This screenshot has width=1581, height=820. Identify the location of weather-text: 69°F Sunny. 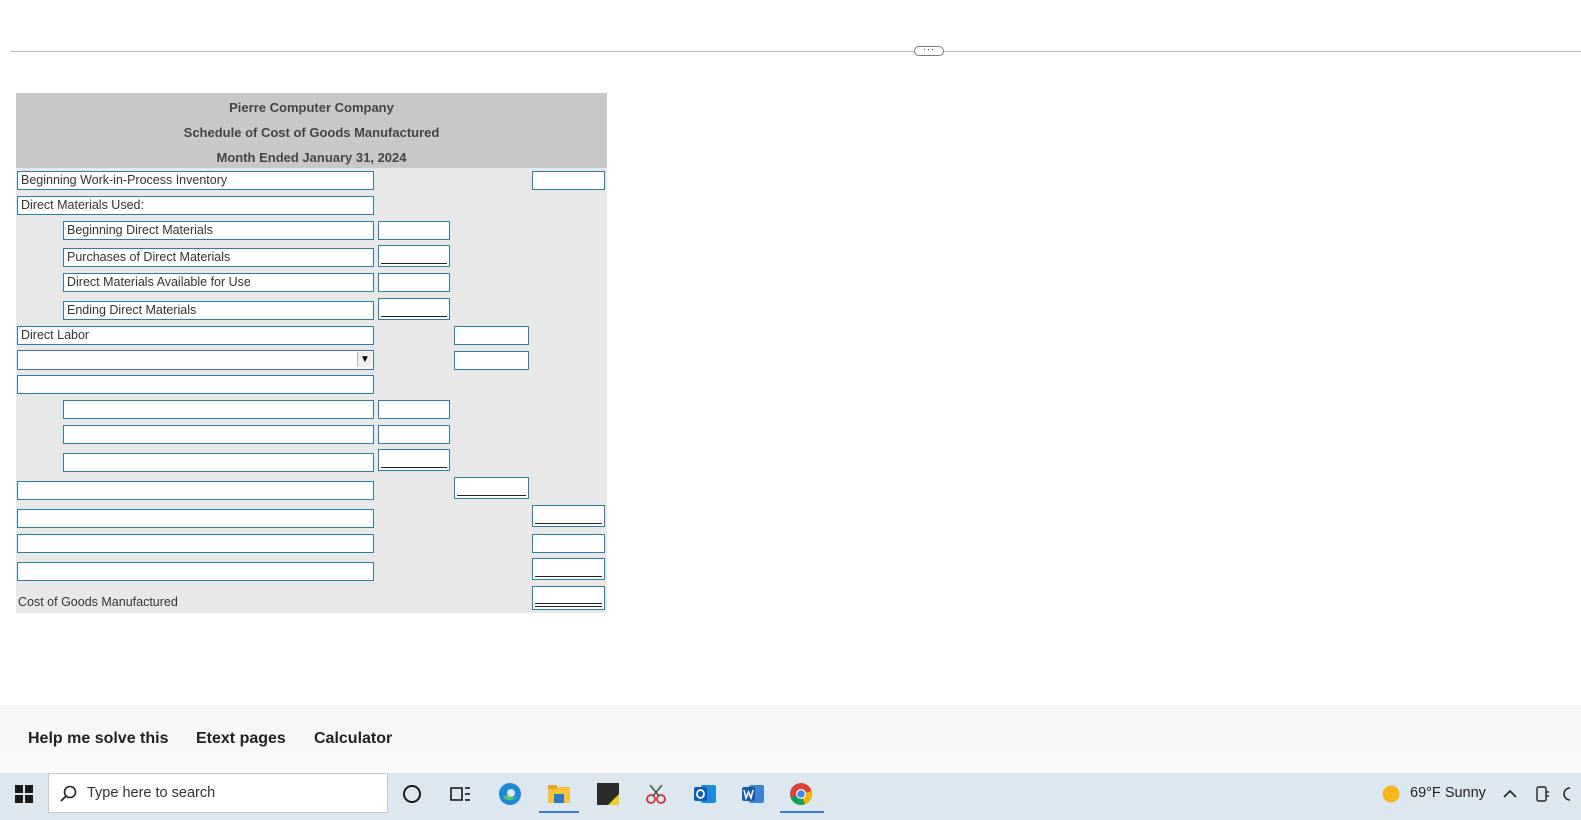
(1448, 793).